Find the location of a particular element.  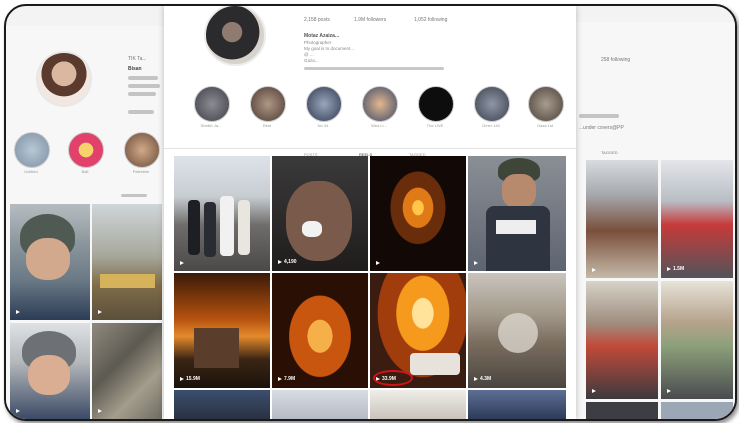

smoke-shape is located at coordinates (518, 333).